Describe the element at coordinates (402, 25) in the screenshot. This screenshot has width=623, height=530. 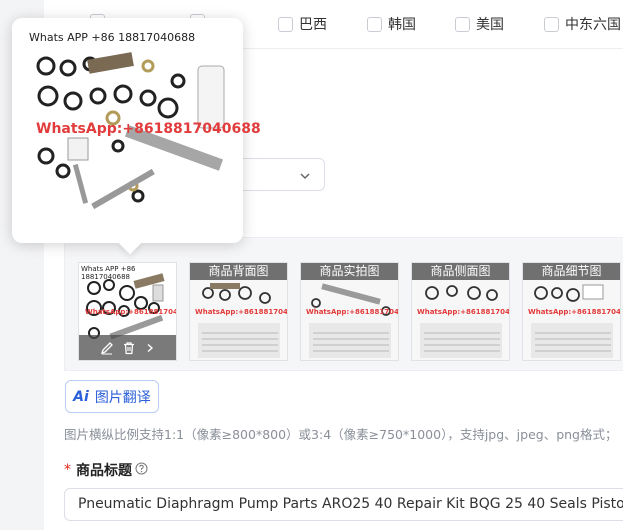
I see `country-label: 韩国` at that location.